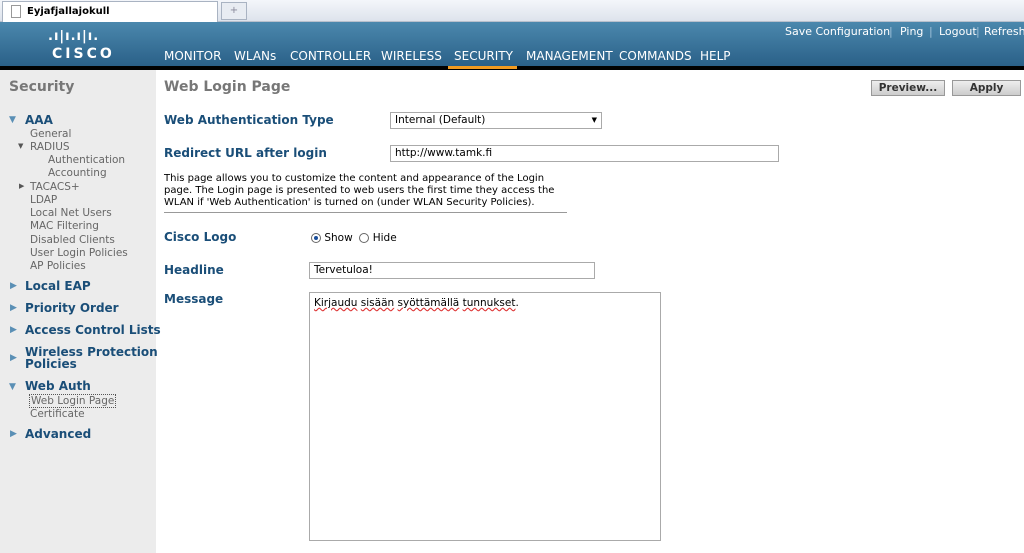  I want to click on sidebar-item-ap-policies: AP Policies, so click(58, 266).